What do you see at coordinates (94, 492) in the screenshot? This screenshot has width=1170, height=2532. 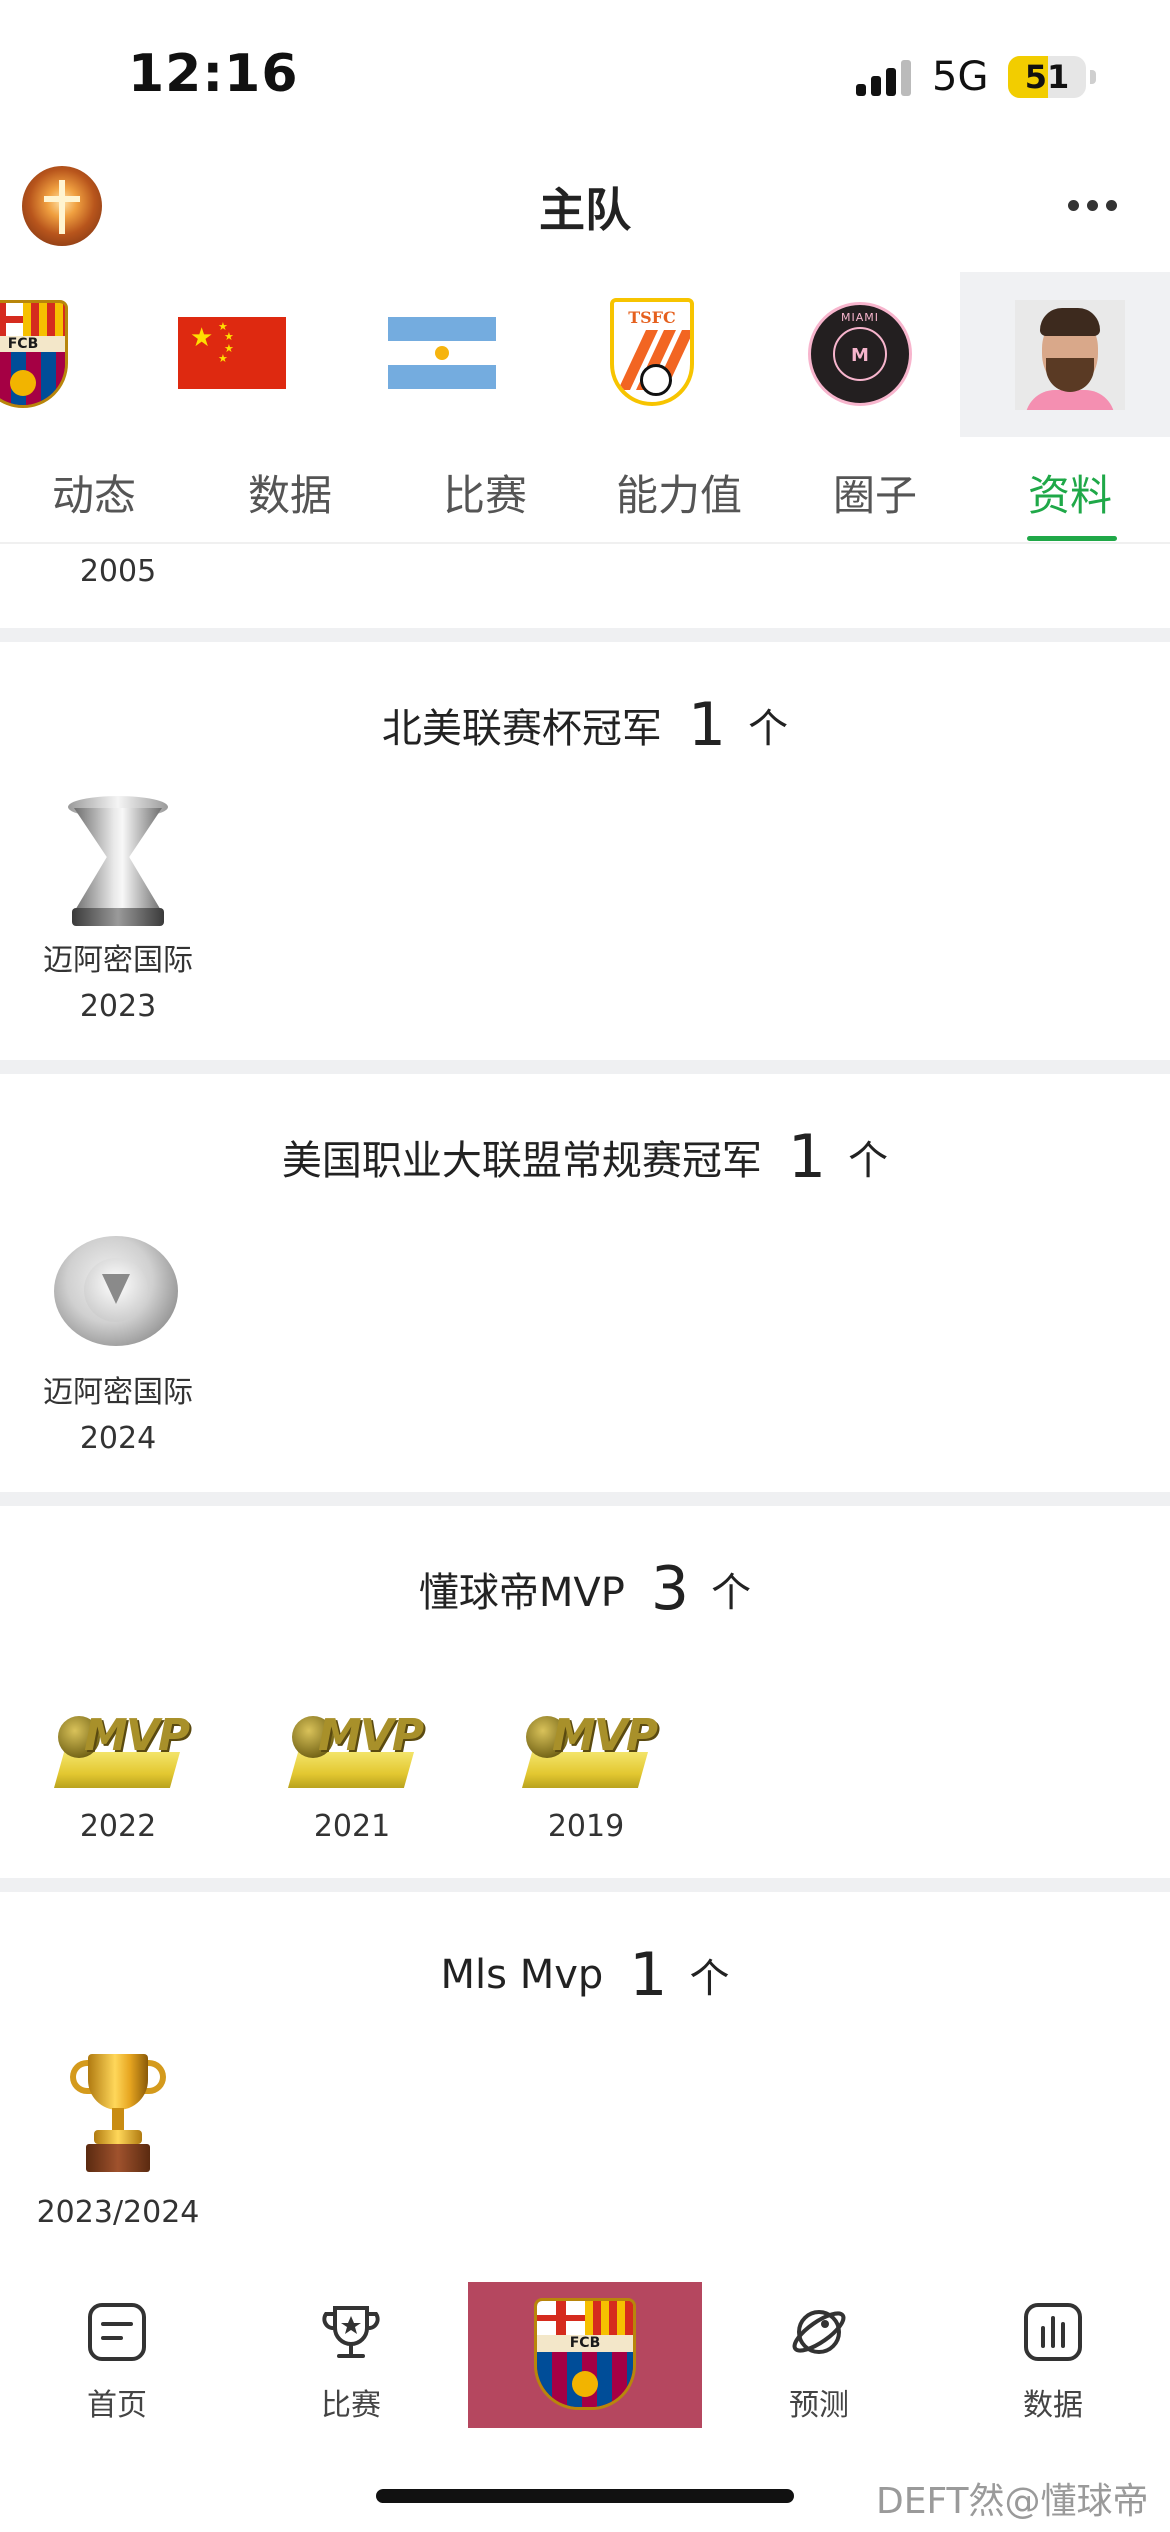 I see `tab-news: 动态` at bounding box center [94, 492].